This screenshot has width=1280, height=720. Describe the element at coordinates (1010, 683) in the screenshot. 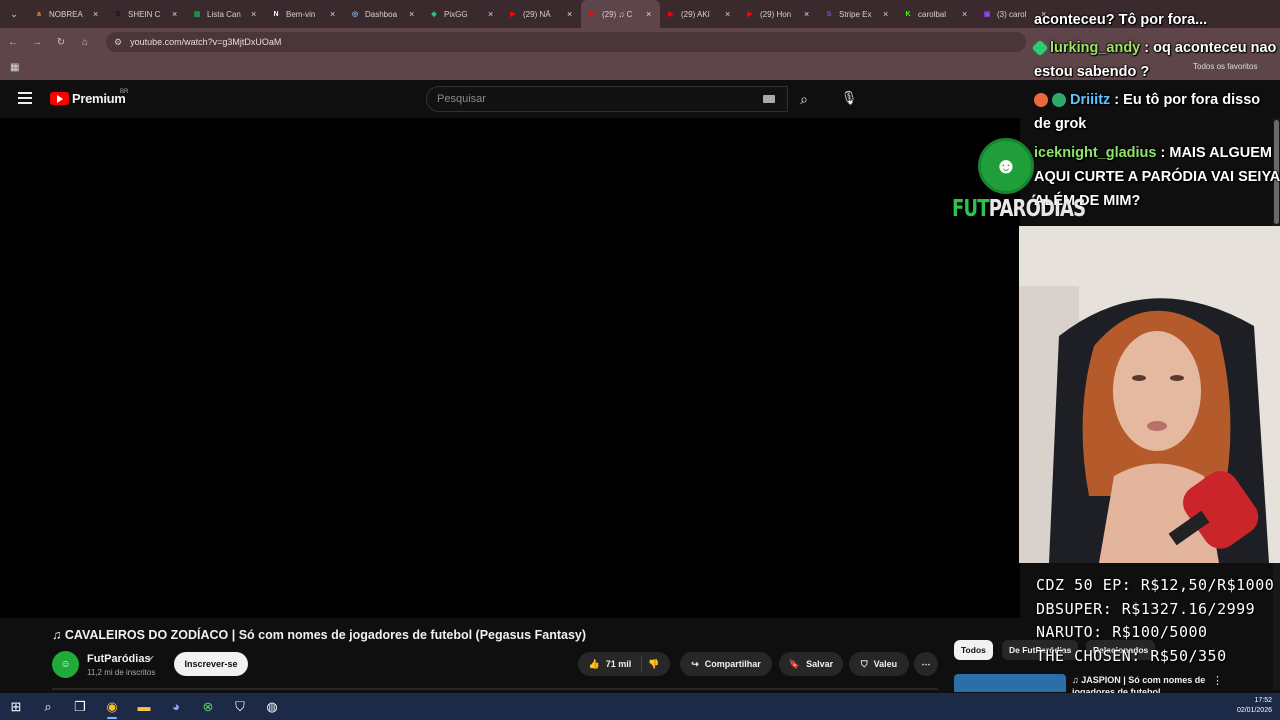

I see `related-video-thumbnail` at that location.